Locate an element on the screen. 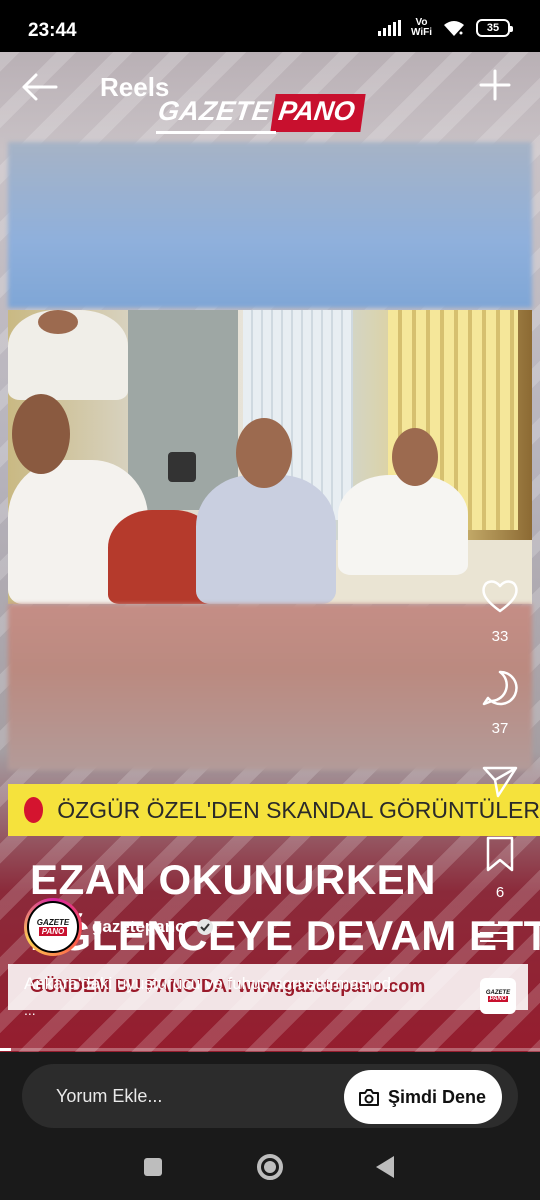 Image resolution: width=540 pixels, height=1200 pixels. comment-pill: Yorum Ekle... Şimdi Dene is located at coordinates (270, 1096).